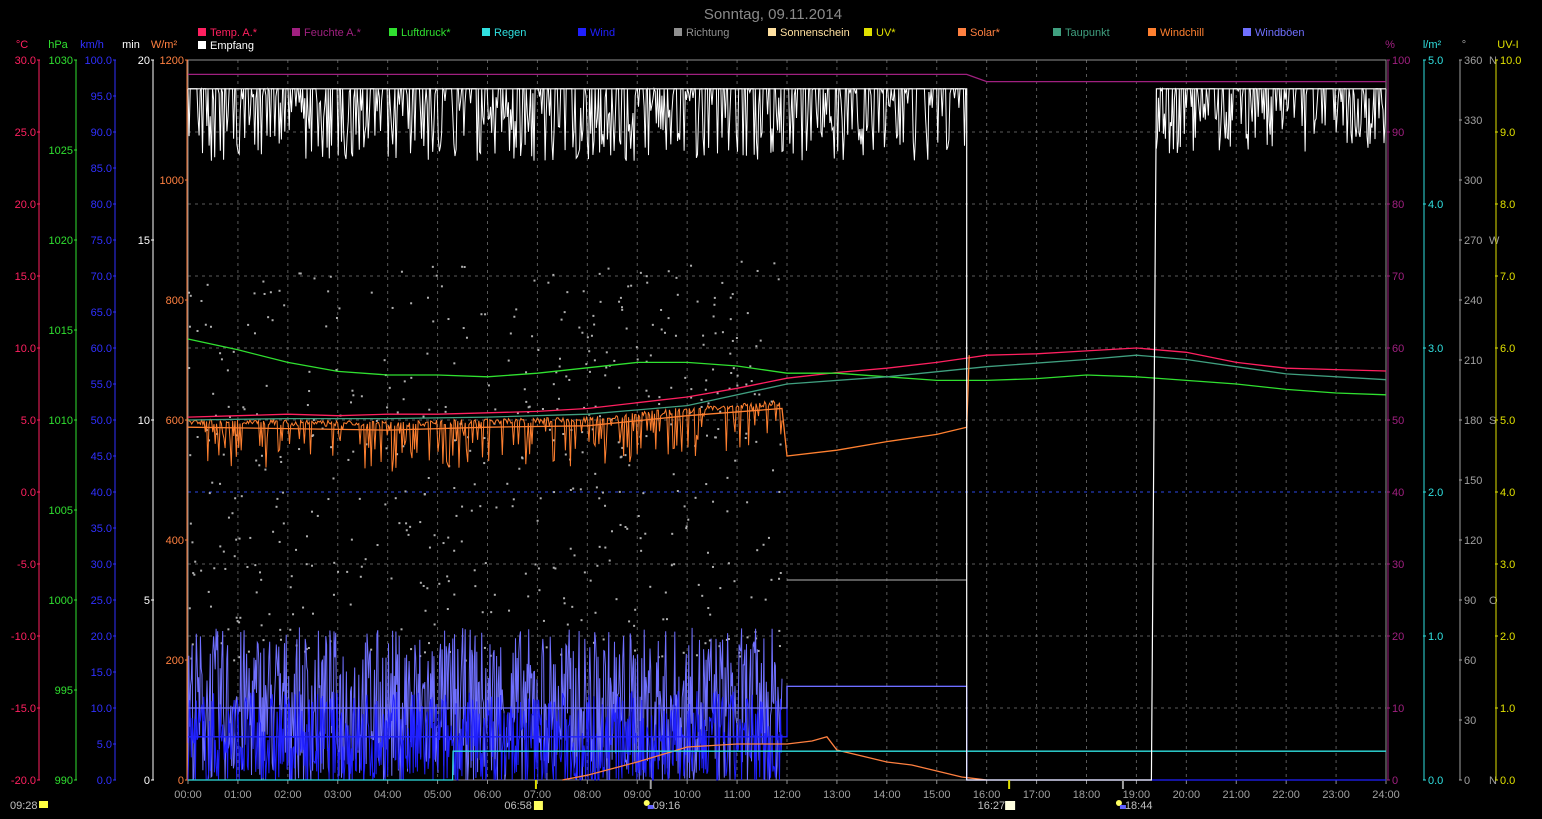  Describe the element at coordinates (1398, 565) in the screenshot. I see `axis-tick-label: 30` at that location.